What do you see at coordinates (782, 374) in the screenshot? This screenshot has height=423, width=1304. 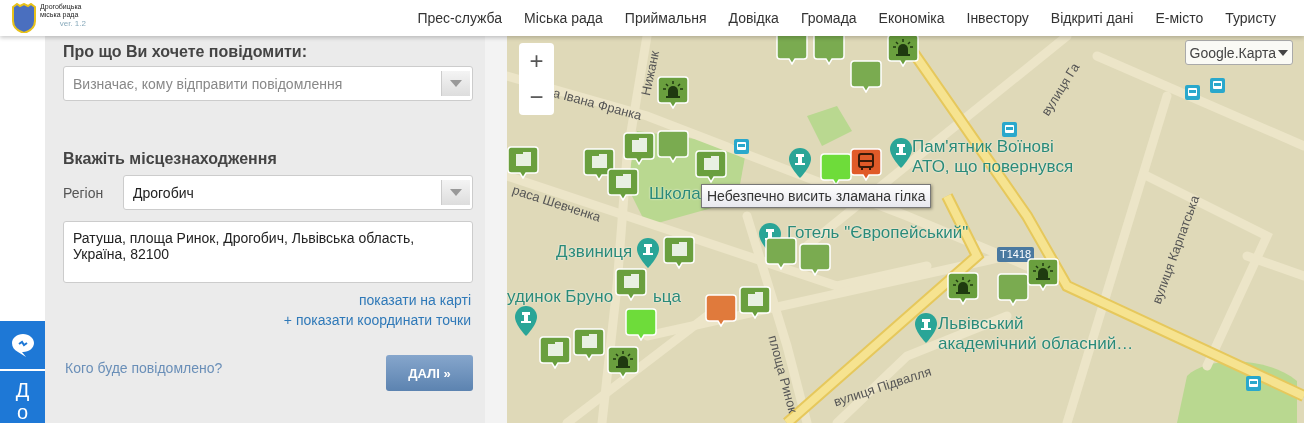 I see `street-label: площа Ринок` at bounding box center [782, 374].